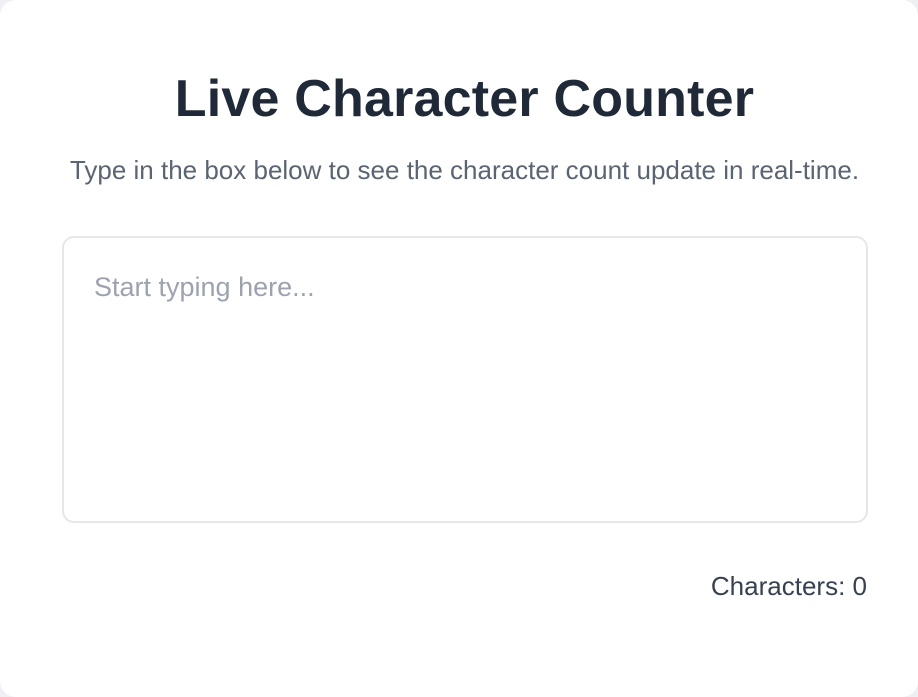 Image resolution: width=918 pixels, height=697 pixels. Describe the element at coordinates (464, 586) in the screenshot. I see `character-counter: Characters: 0` at that location.